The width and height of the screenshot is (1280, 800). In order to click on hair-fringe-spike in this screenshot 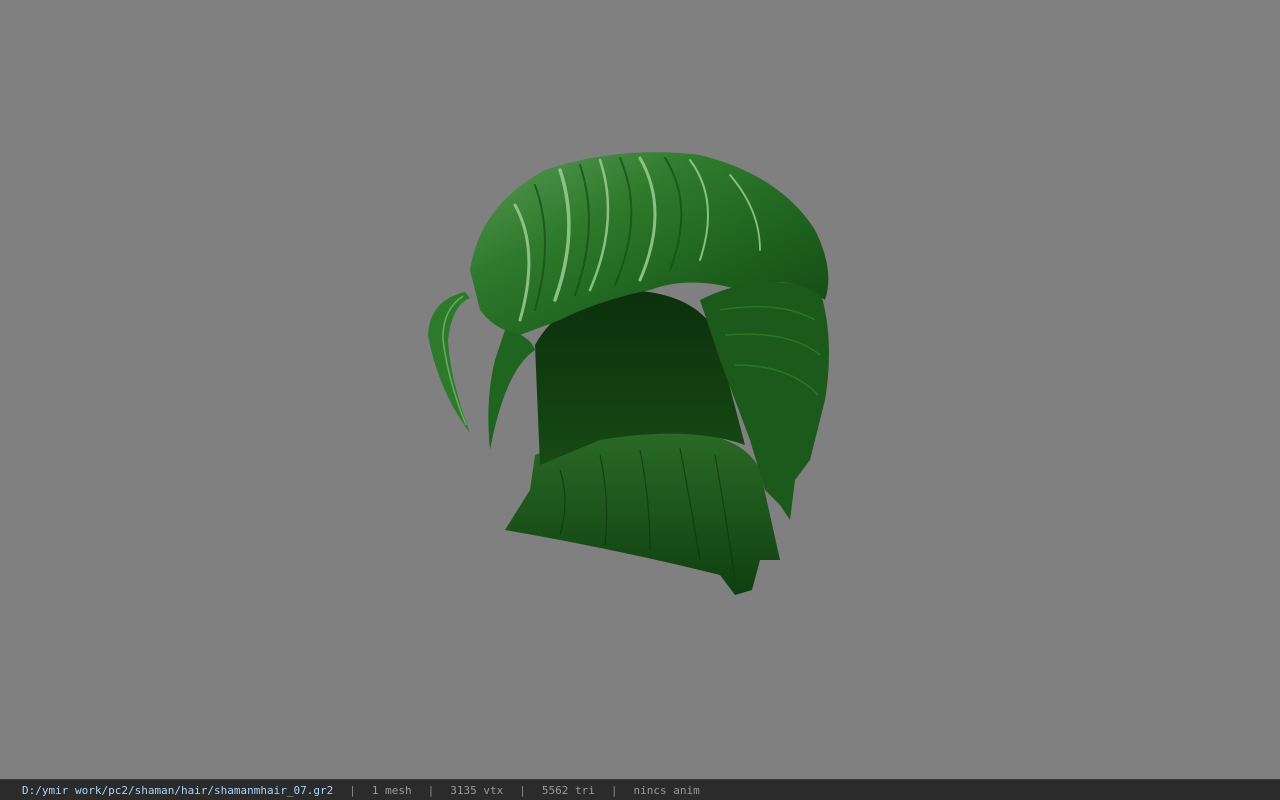, I will do `click(511, 390)`.